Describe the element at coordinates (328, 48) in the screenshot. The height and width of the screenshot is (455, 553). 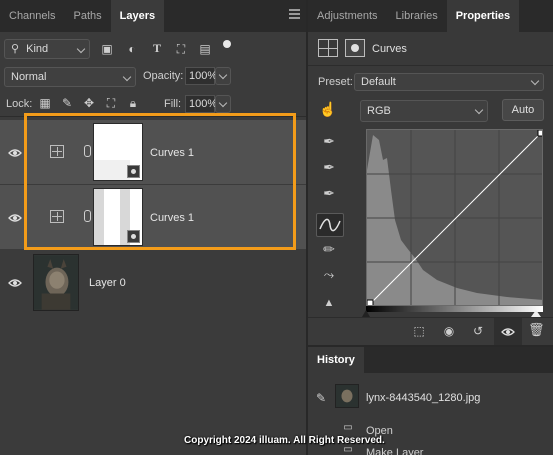
I see `curves-properties-icon` at that location.